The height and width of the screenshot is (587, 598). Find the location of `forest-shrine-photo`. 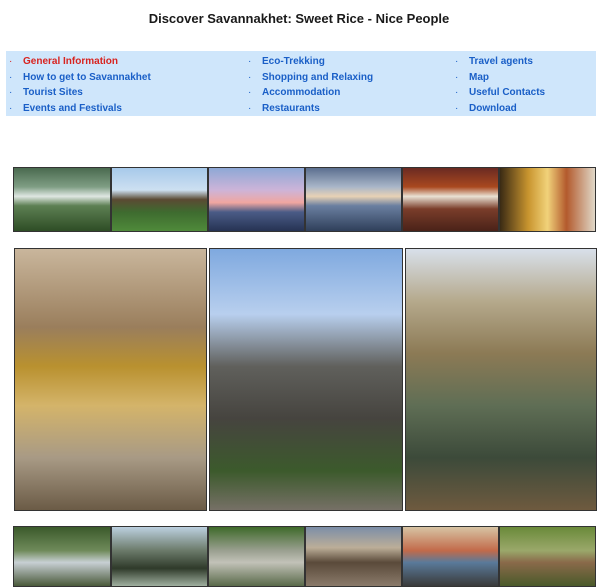

forest-shrine-photo is located at coordinates (62, 556).